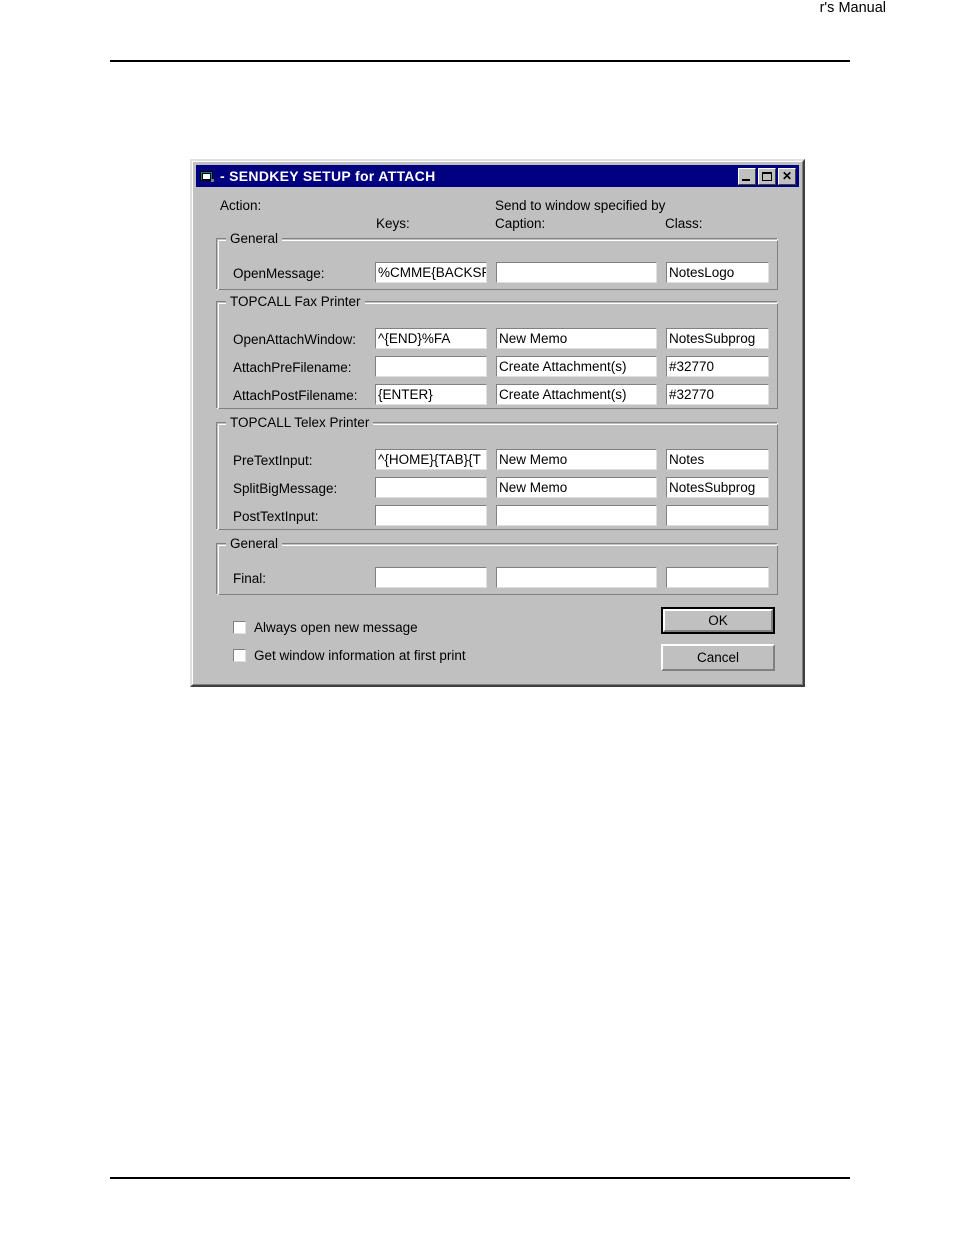  Describe the element at coordinates (687, 459) in the screenshot. I see `field-text: Notes` at that location.